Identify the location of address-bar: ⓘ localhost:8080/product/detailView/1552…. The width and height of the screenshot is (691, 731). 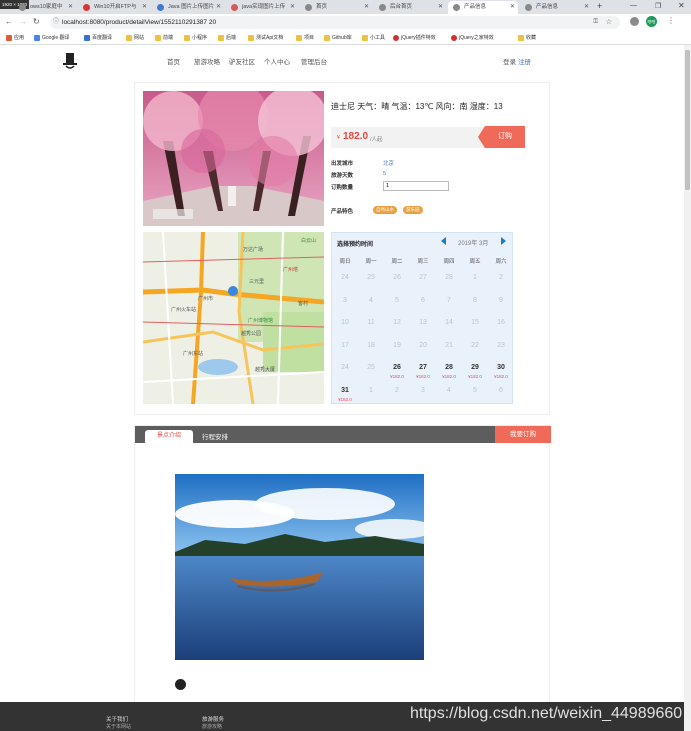
(335, 22).